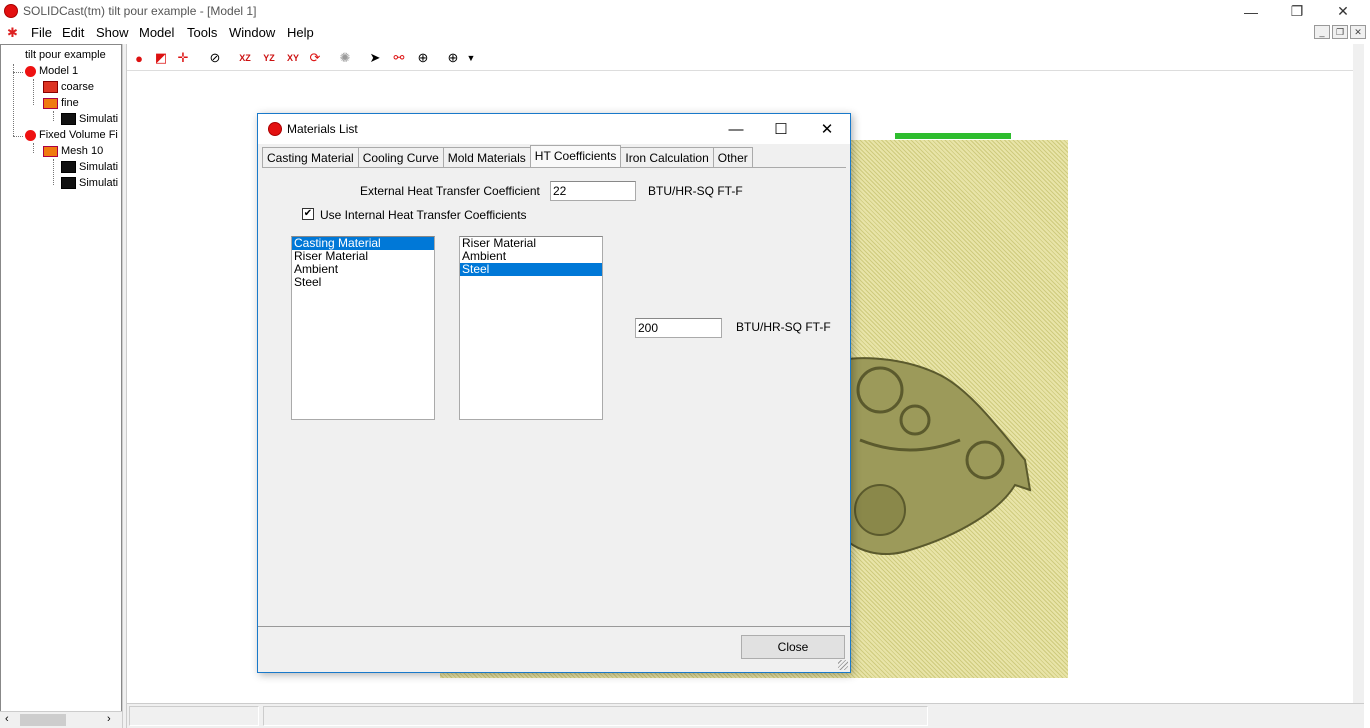 Image resolution: width=1370 pixels, height=728 pixels. I want to click on dialog-minimize-button: —, so click(736, 129).